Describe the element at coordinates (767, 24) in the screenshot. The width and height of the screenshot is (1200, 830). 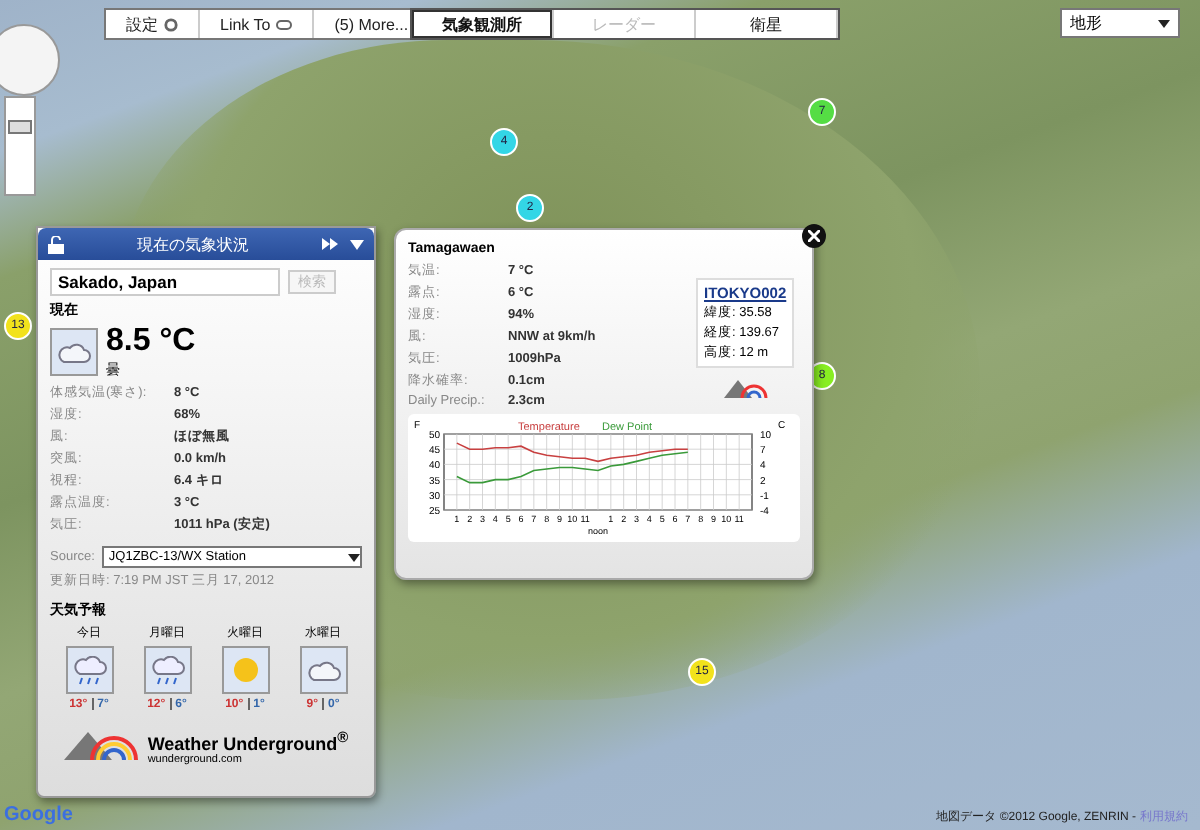
I see `layer-tab: 衛星` at that location.